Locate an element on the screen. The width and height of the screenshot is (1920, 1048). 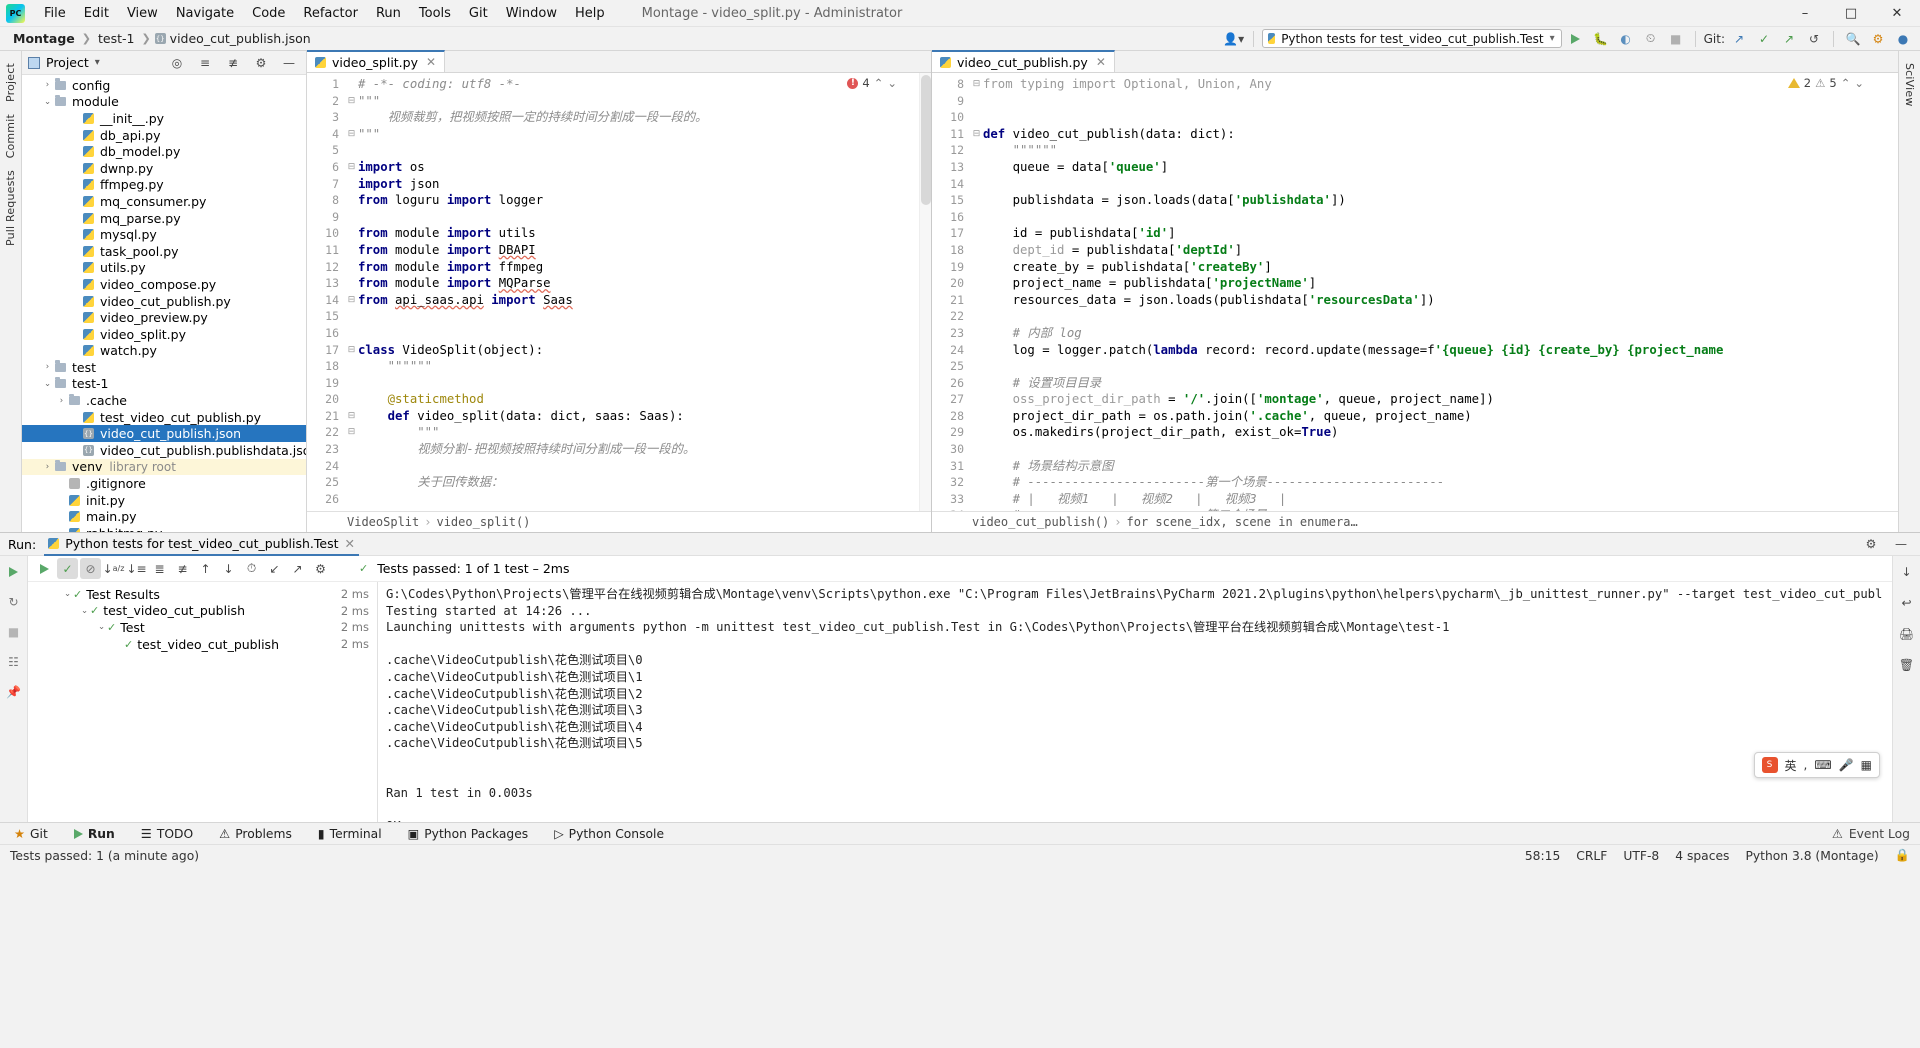
tree-item: ⌄ module is located at coordinates (164, 102).